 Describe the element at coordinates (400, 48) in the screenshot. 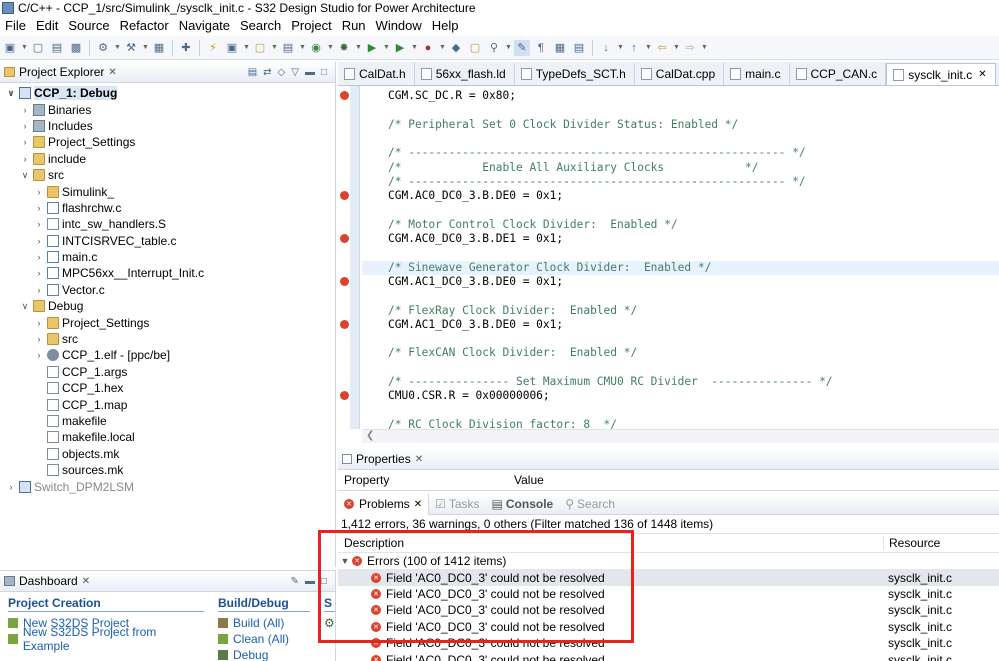

I see `external-tools-icon: ▶` at that location.